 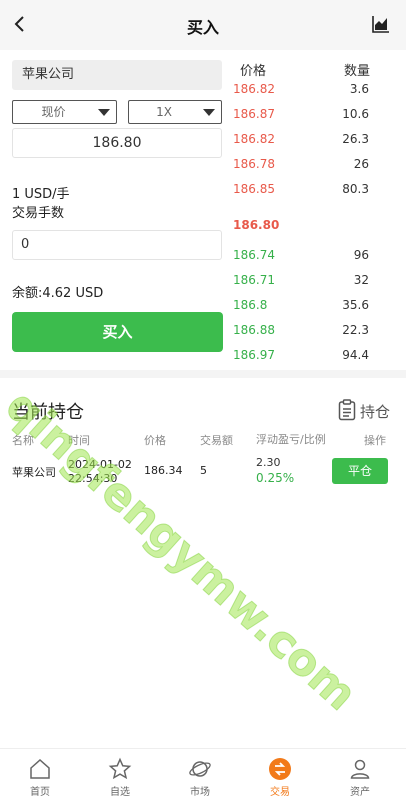 I want to click on bid-row: 186.71 32, so click(x=313, y=283).